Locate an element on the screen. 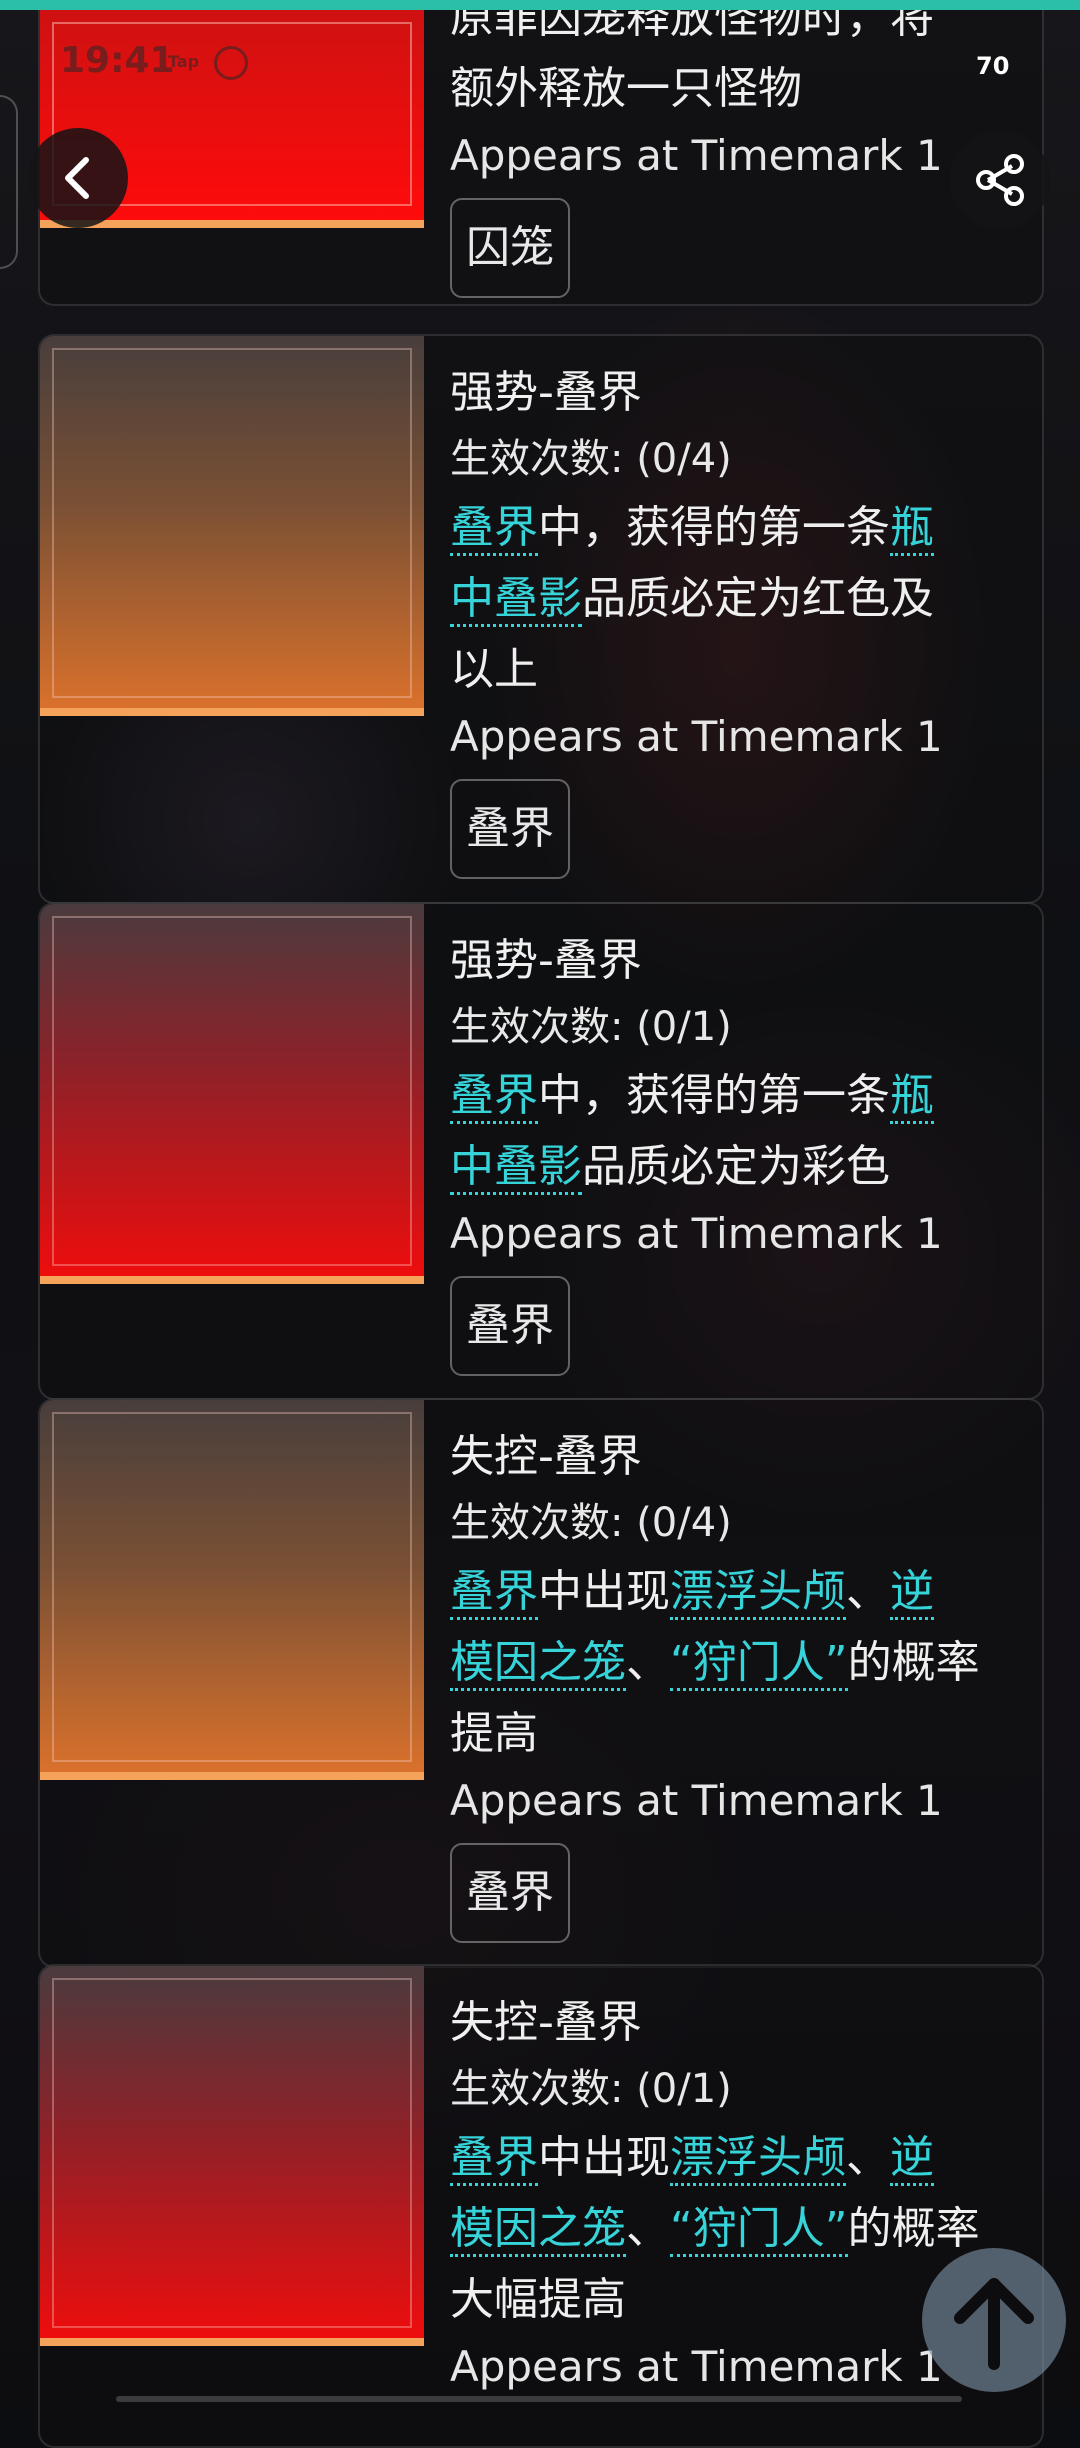 The height and width of the screenshot is (2448, 1080). arrow-up-icon is located at coordinates (994, 2324).